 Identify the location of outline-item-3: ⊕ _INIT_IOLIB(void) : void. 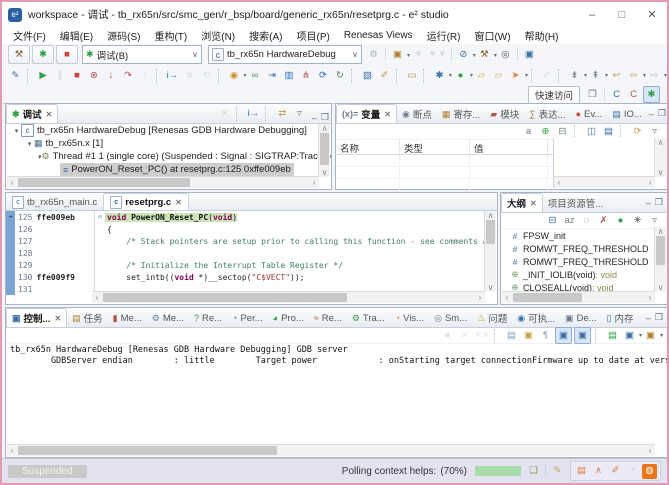
(584, 274).